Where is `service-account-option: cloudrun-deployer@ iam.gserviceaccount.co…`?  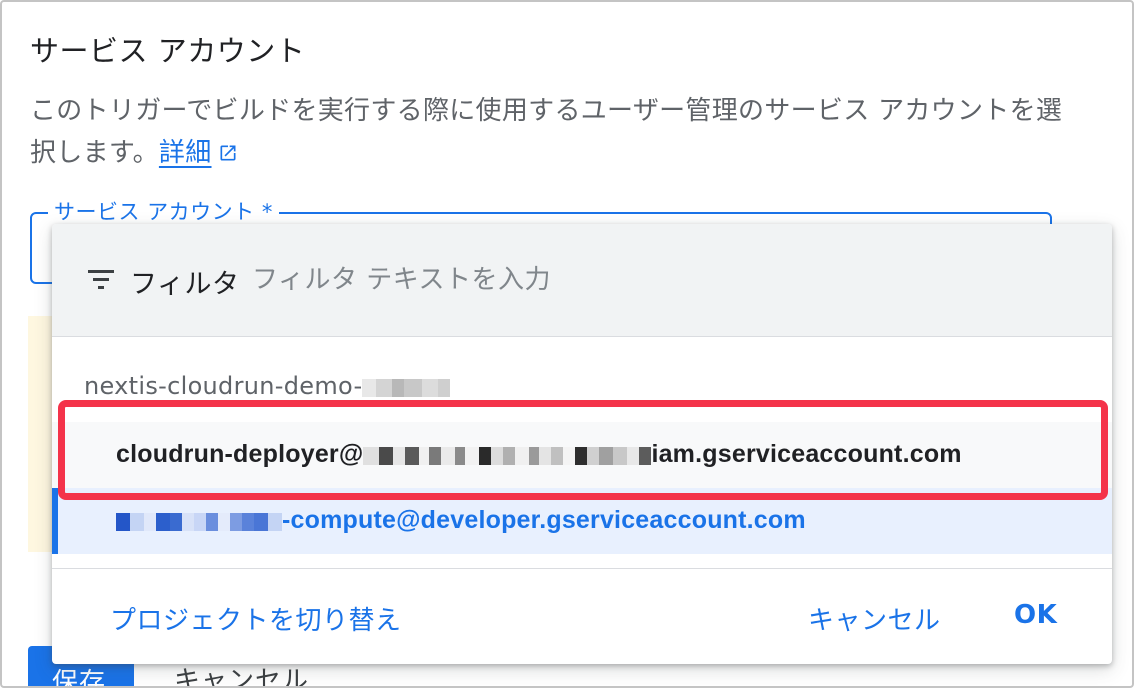 service-account-option: cloudrun-deployer@ iam.gserviceaccount.co… is located at coordinates (582, 455).